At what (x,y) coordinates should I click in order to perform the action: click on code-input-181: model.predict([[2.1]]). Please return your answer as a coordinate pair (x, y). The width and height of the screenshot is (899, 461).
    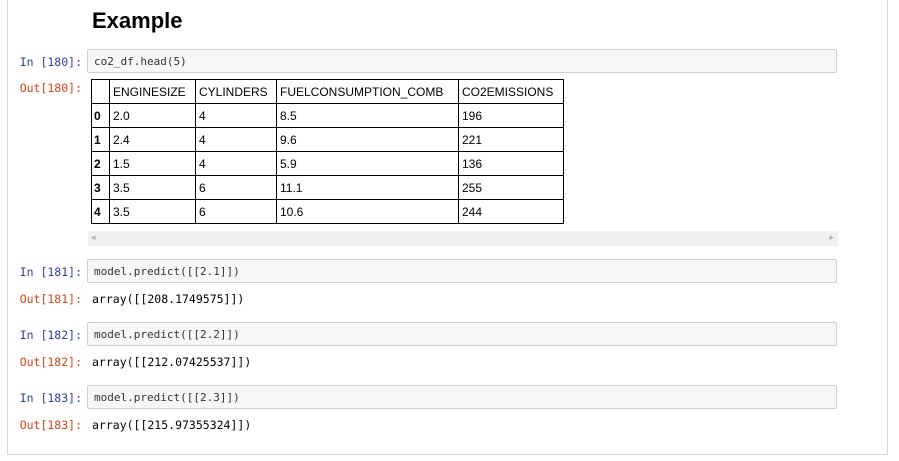
    Looking at the image, I should click on (462, 271).